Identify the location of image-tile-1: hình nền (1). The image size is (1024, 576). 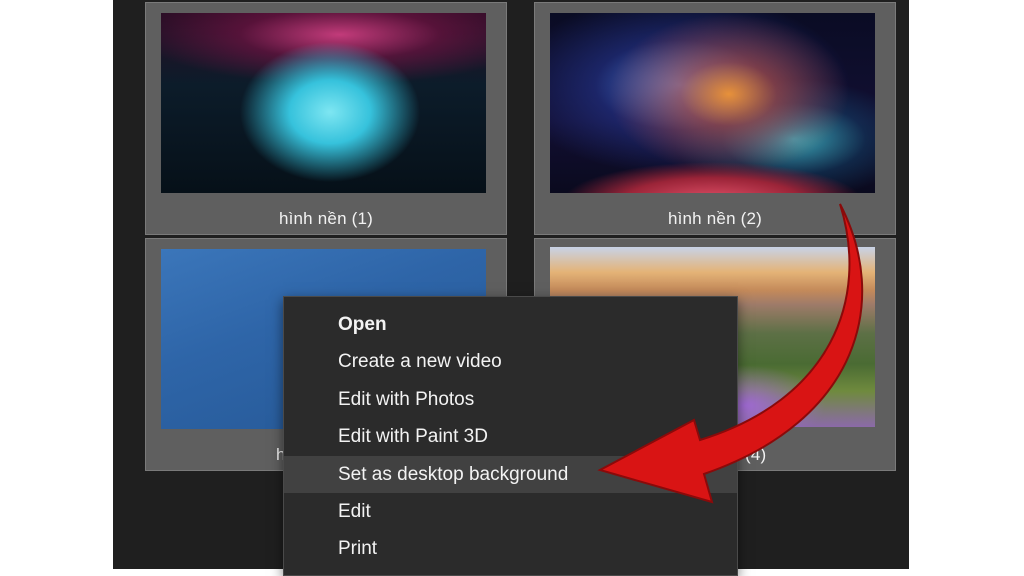
(326, 118).